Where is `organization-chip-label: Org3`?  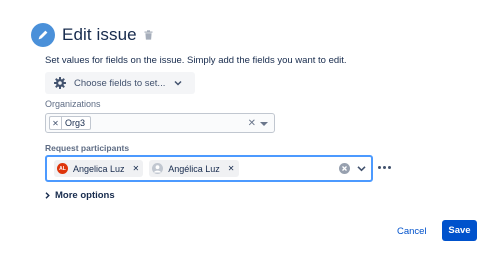 organization-chip-label: Org3 is located at coordinates (75, 123).